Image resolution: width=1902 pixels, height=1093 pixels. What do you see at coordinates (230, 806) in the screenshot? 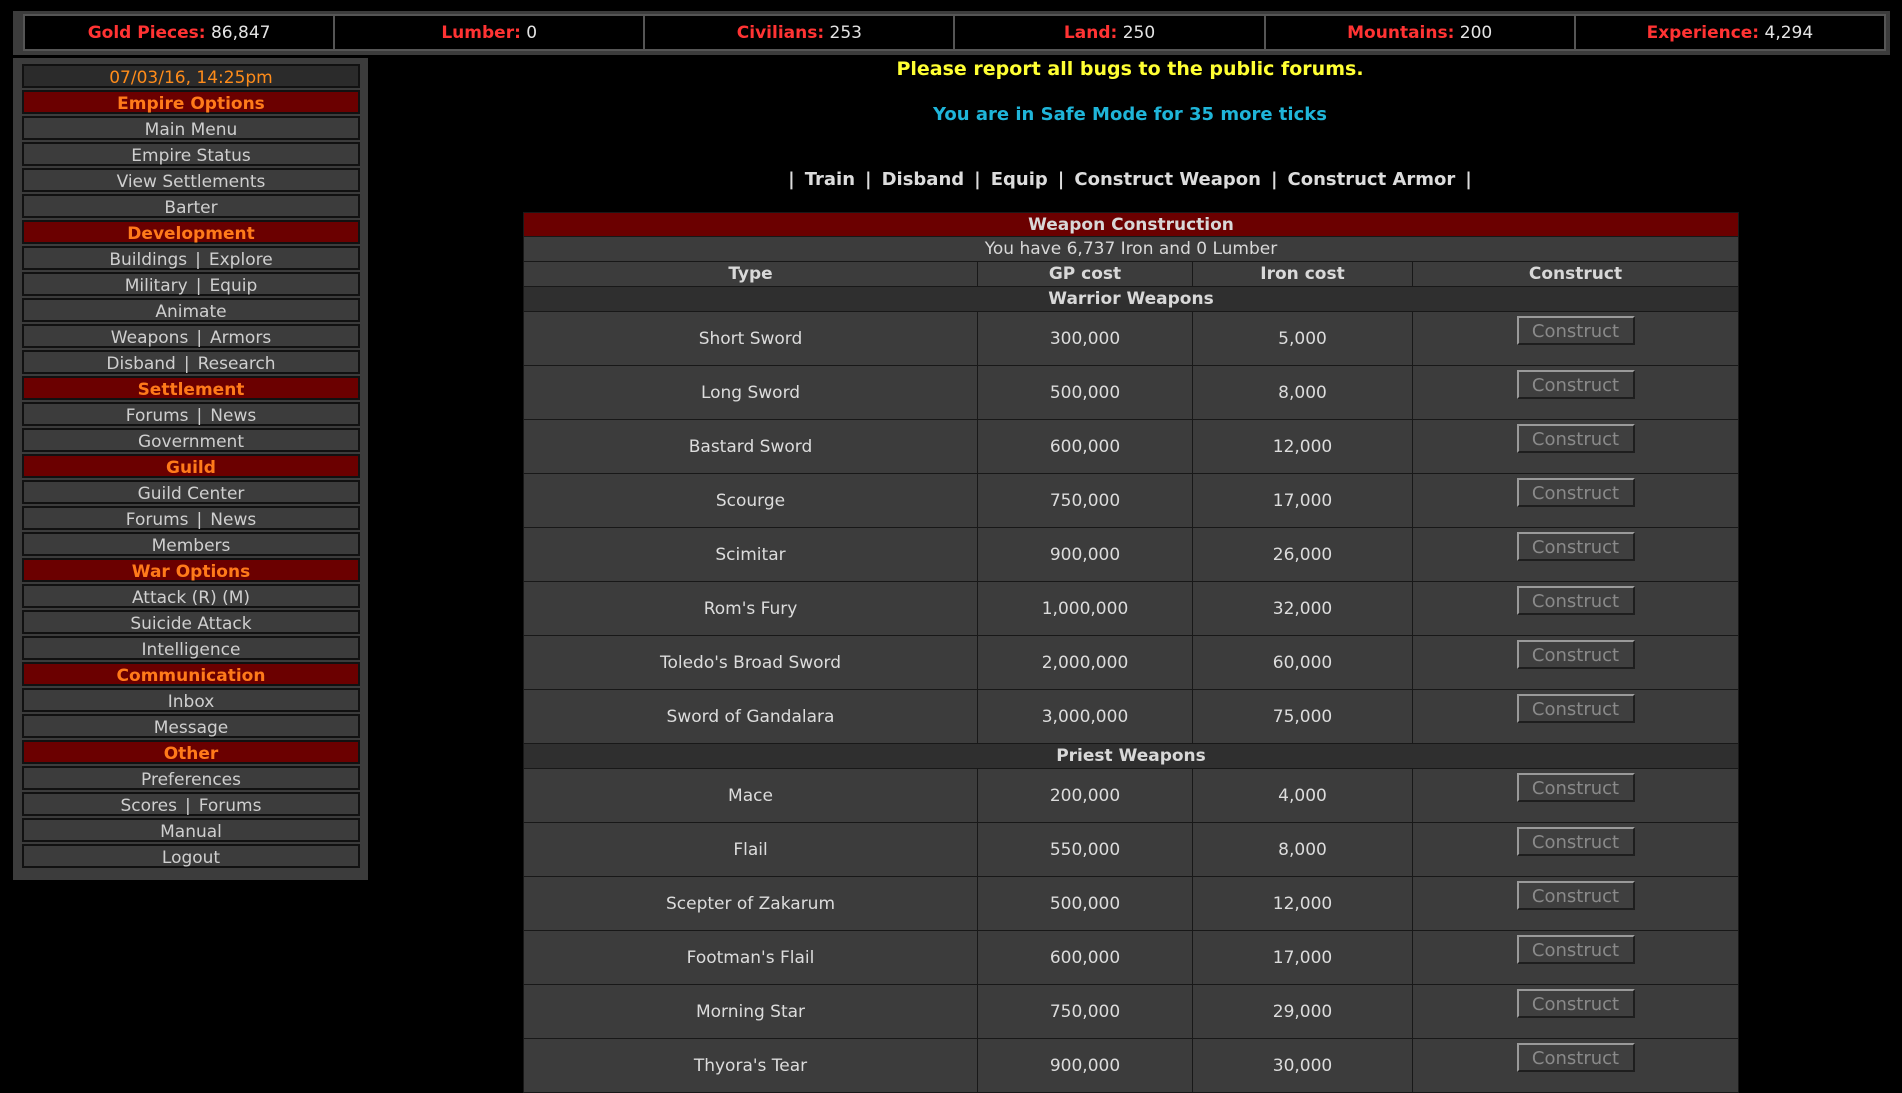
I see `menu-item-other-forums: Forums` at bounding box center [230, 806].